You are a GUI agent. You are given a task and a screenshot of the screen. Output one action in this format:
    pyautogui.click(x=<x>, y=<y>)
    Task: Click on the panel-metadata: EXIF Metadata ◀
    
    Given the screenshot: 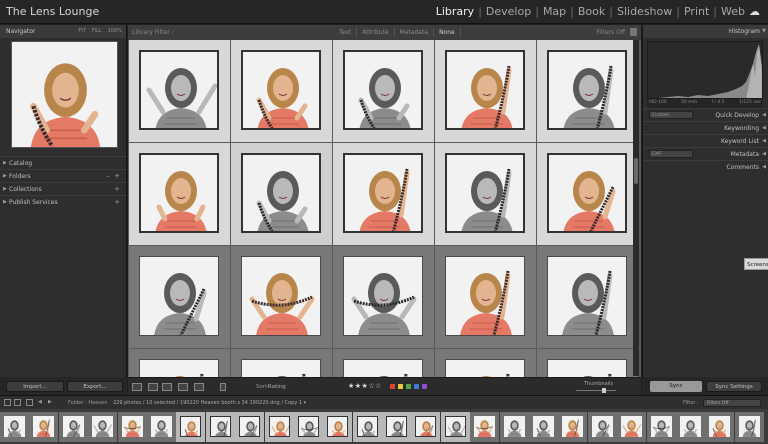 What is the action you would take?
    pyautogui.click(x=705, y=153)
    